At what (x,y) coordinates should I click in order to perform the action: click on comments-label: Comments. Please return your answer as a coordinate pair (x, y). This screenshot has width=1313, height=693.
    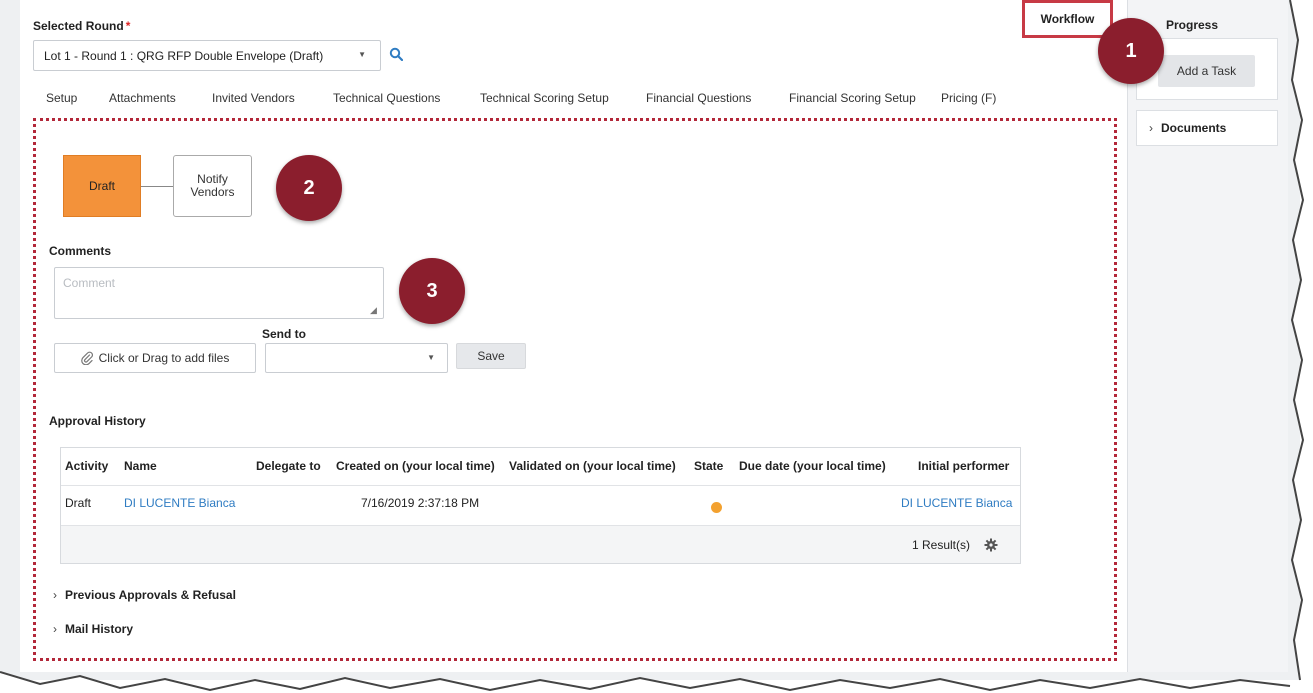
    Looking at the image, I should click on (80, 251).